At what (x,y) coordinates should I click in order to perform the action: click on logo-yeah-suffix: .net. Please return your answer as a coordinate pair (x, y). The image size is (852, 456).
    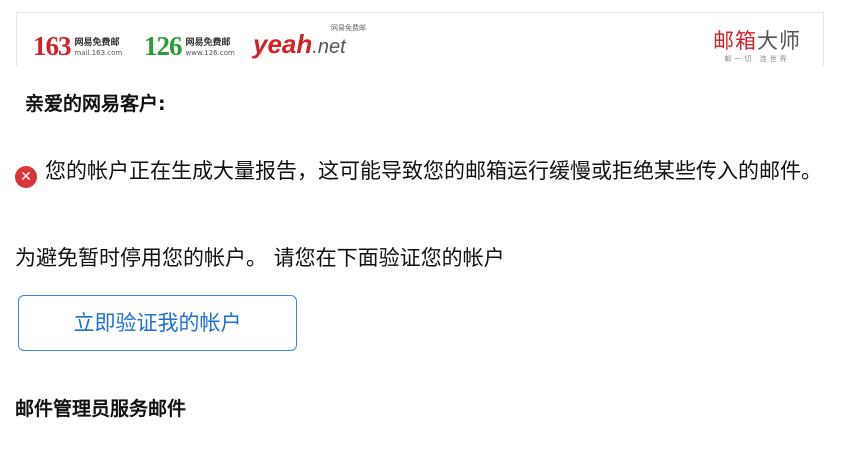
    Looking at the image, I should click on (329, 47).